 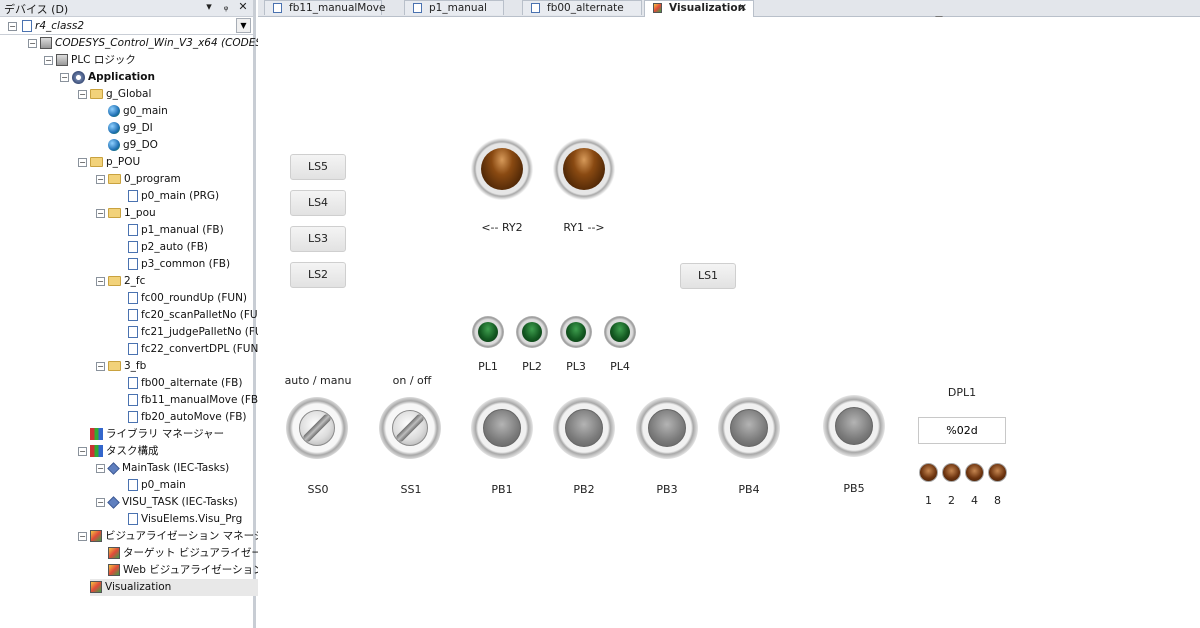 I want to click on tab-label: Visualization, so click(x=707, y=8).